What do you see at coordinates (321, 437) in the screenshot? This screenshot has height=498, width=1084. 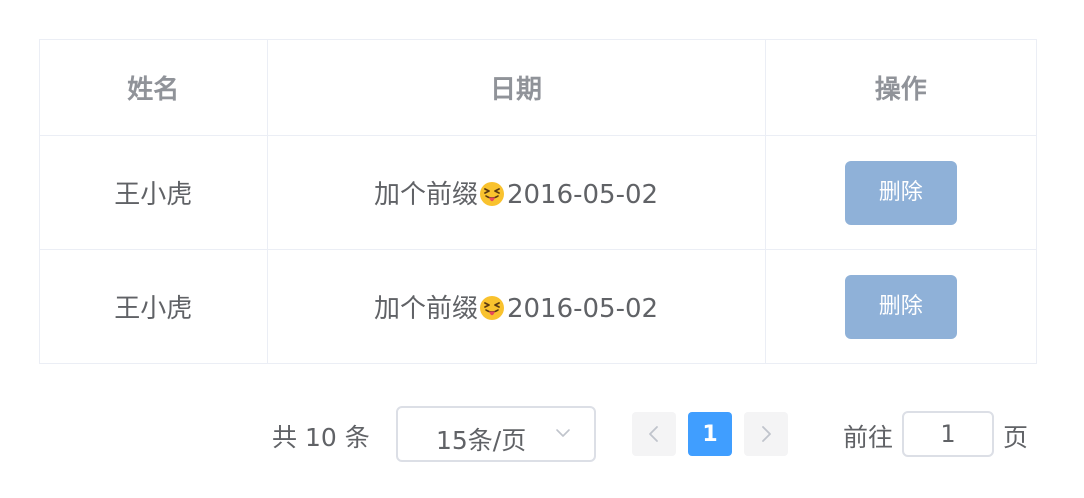 I see `total-count: 共 10 条` at bounding box center [321, 437].